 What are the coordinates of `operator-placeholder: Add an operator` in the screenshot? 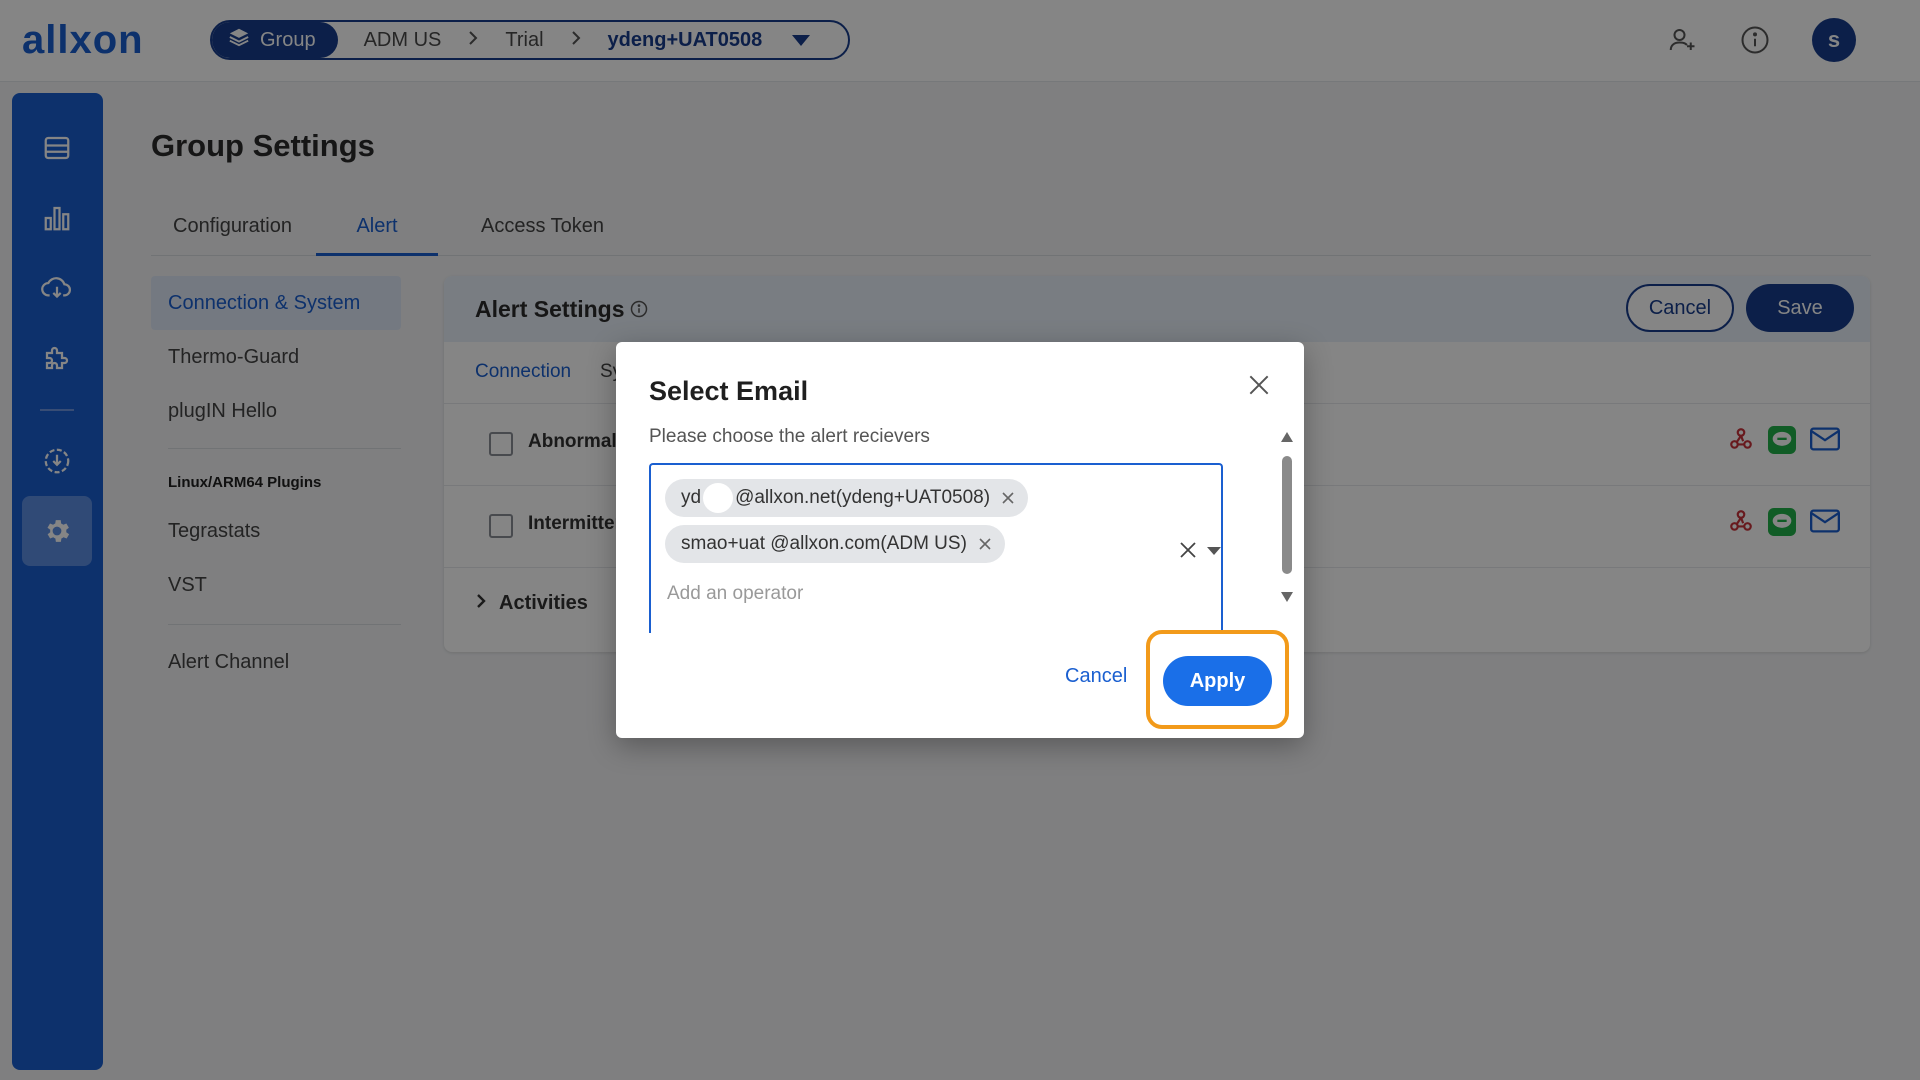 It's located at (735, 594).